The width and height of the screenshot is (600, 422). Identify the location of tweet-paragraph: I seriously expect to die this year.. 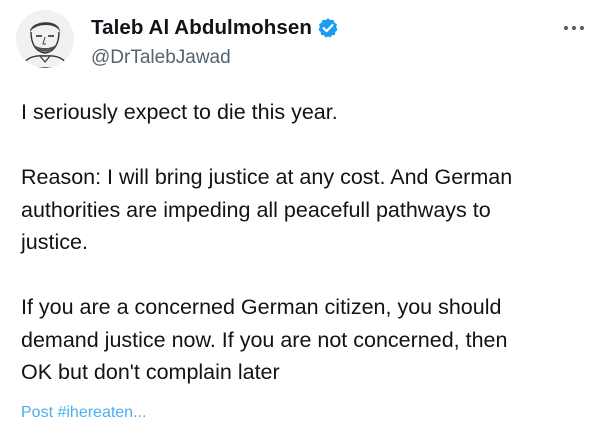
(179, 112).